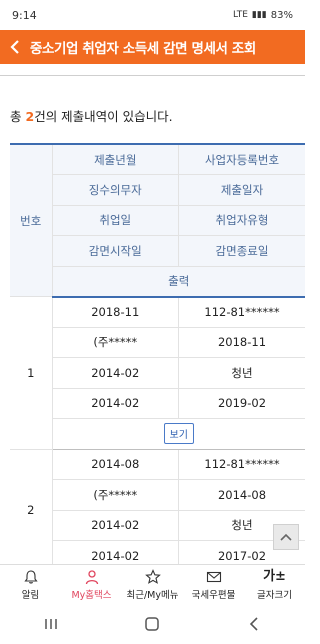 The image size is (320, 644). I want to click on nav-label: 글자크기, so click(274, 595).